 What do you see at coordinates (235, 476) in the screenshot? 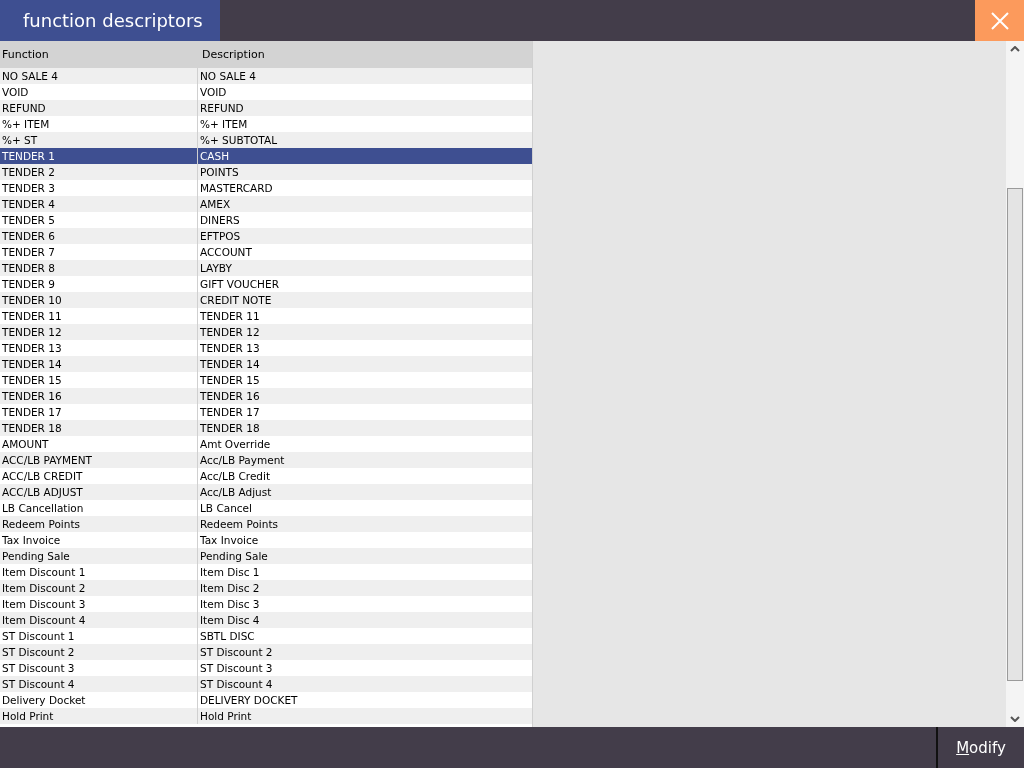
I see `table-cell-text: Acc/LB Credit` at bounding box center [235, 476].